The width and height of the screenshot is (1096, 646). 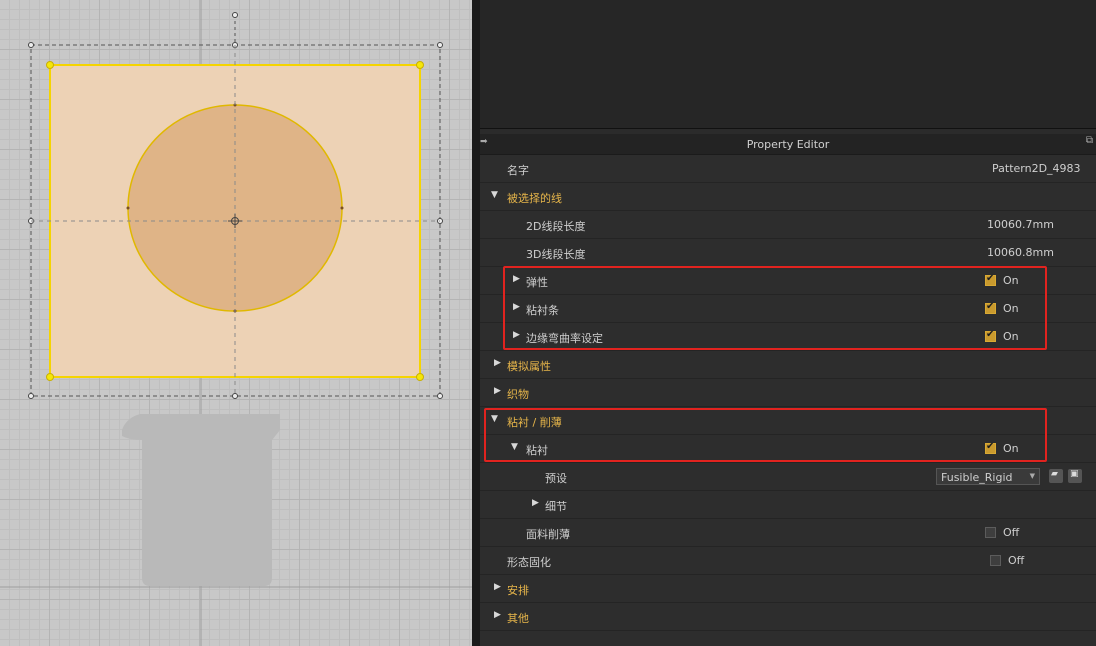 I want to click on name-label: 名字, so click(x=518, y=170).